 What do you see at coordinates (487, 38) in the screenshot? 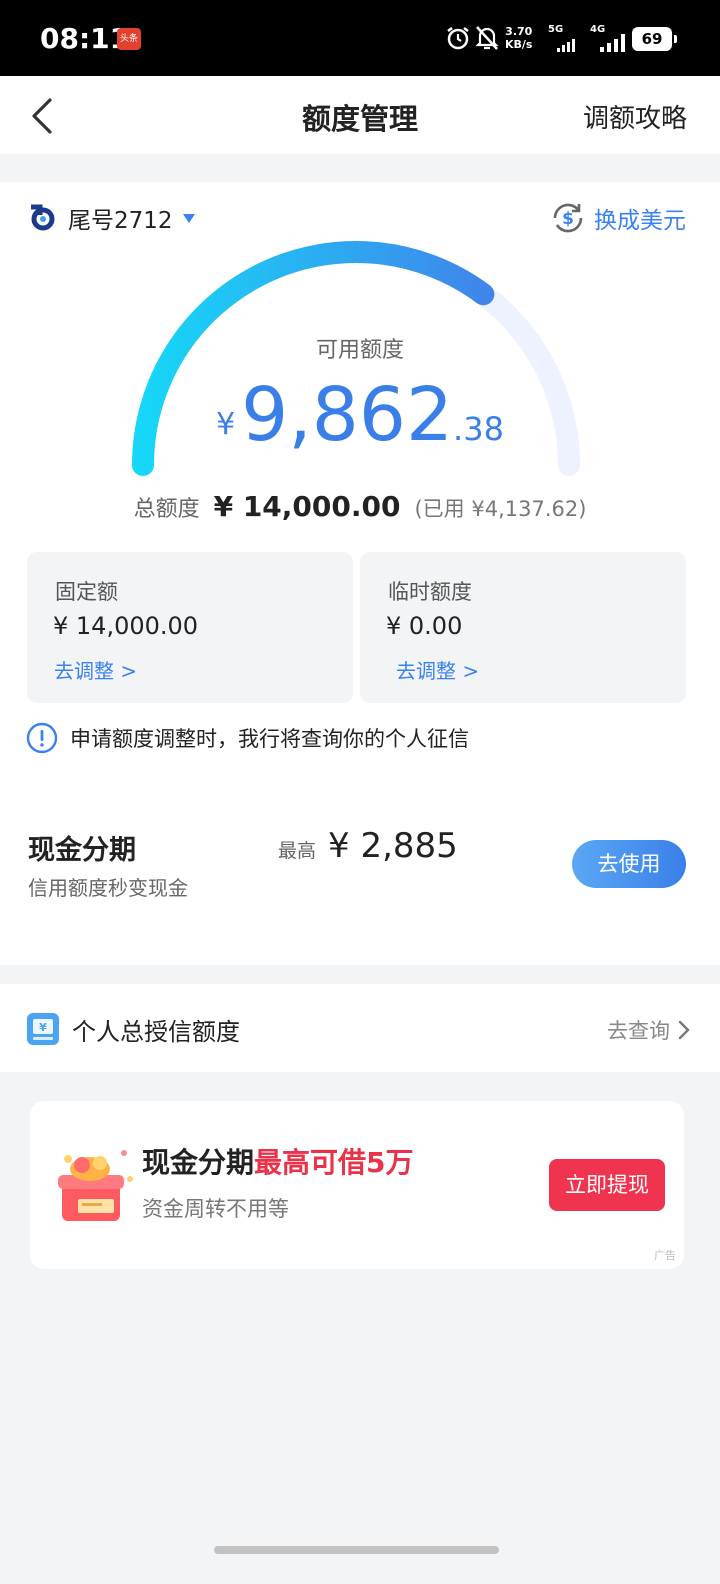
I see `mute-bell-icon` at bounding box center [487, 38].